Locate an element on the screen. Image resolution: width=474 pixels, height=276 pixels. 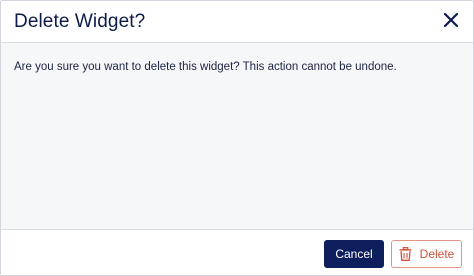
delete-button-label: Delete is located at coordinates (437, 254).